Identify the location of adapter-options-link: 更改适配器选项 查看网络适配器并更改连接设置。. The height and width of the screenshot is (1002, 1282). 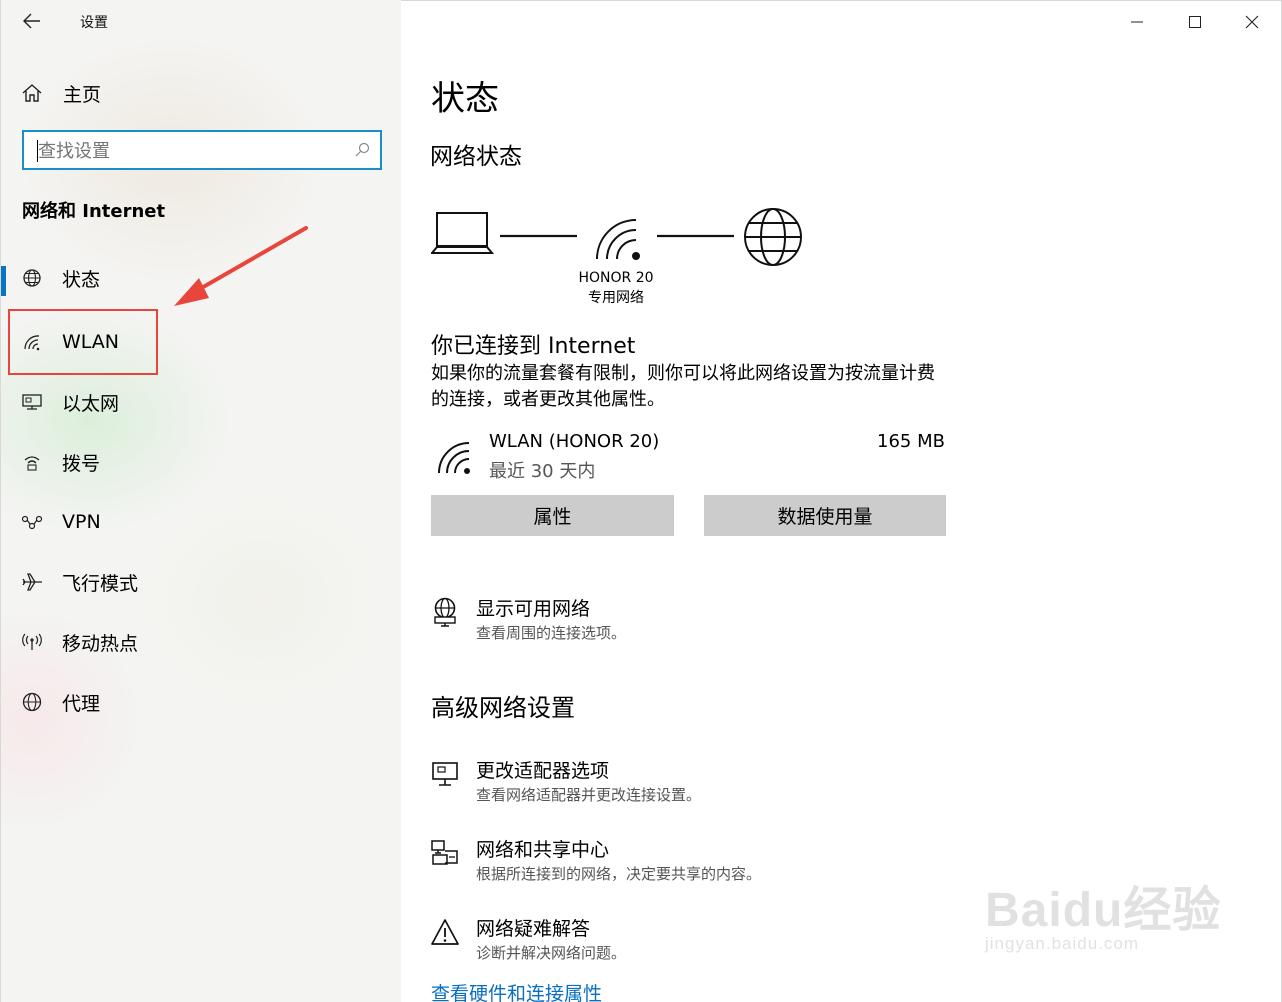
(709, 781).